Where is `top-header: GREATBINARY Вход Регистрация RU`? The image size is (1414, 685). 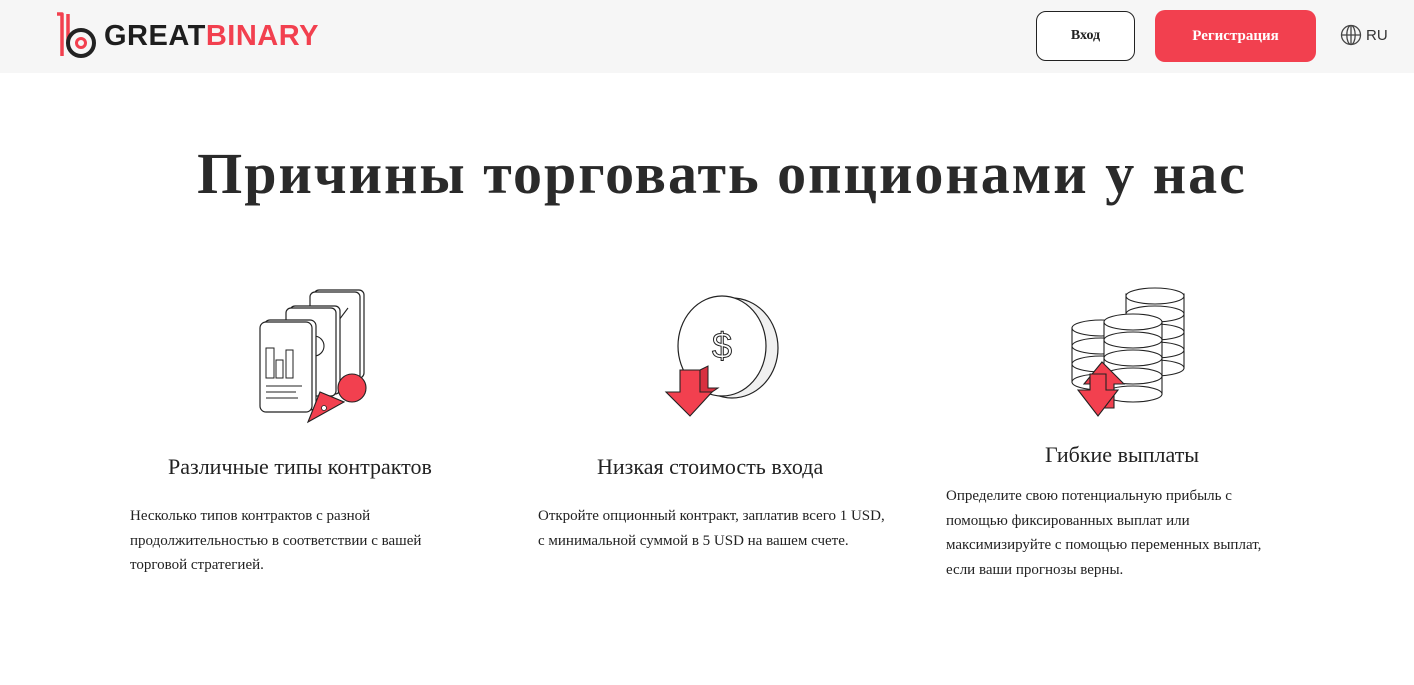 top-header: GREATBINARY Вход Регистрация RU is located at coordinates (707, 36).